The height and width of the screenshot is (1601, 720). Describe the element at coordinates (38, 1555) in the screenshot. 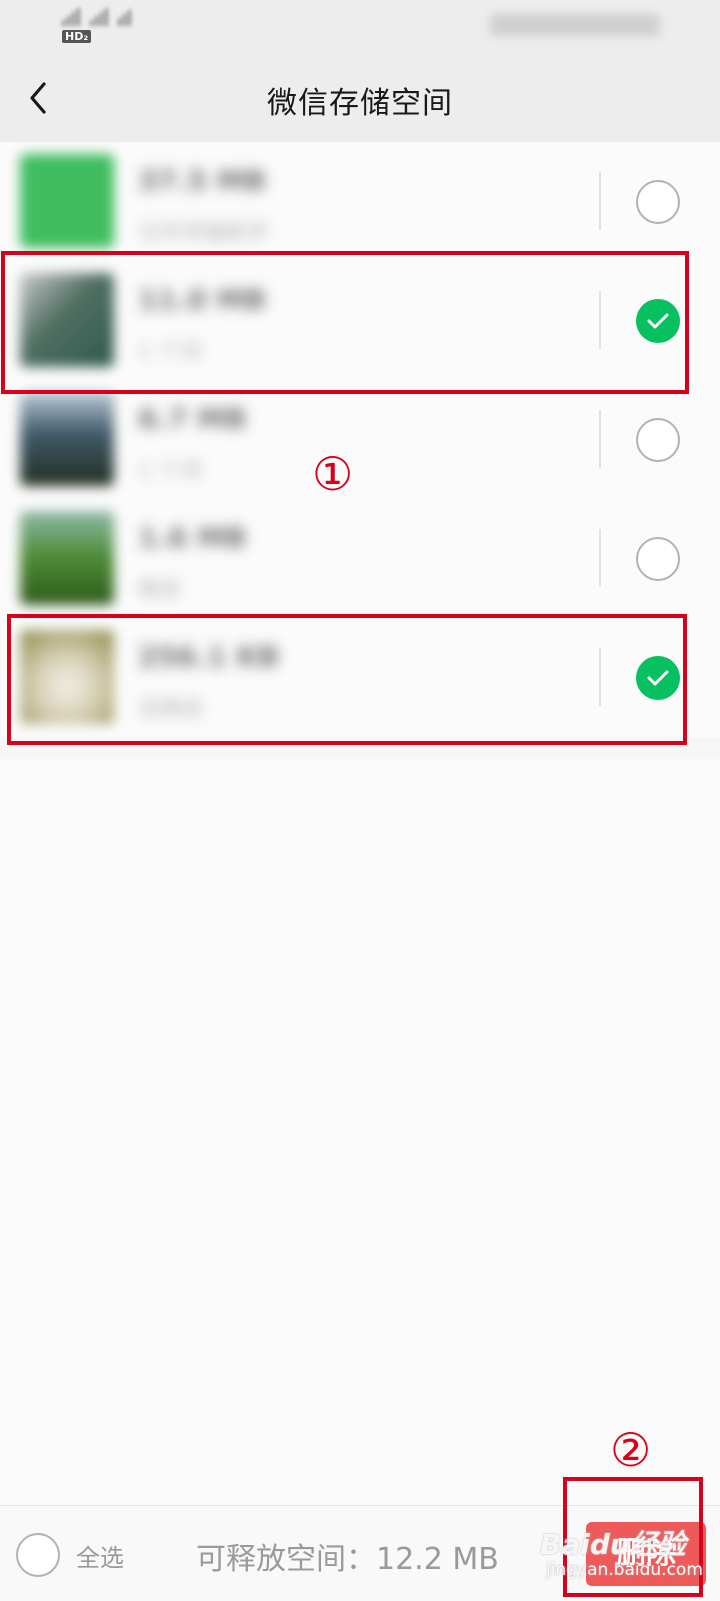

I see `select-all-checkbox` at that location.